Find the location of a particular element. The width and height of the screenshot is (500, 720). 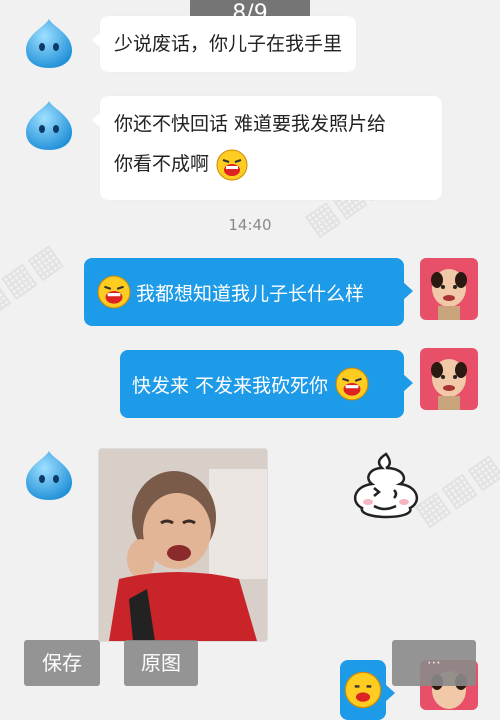

message-bubble-outgoing: 我都想知道我儿子长什么样 is located at coordinates (248, 292).